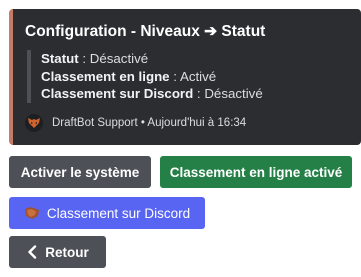  Describe the element at coordinates (32, 213) in the screenshot. I see `podium-emoji-icon` at that location.